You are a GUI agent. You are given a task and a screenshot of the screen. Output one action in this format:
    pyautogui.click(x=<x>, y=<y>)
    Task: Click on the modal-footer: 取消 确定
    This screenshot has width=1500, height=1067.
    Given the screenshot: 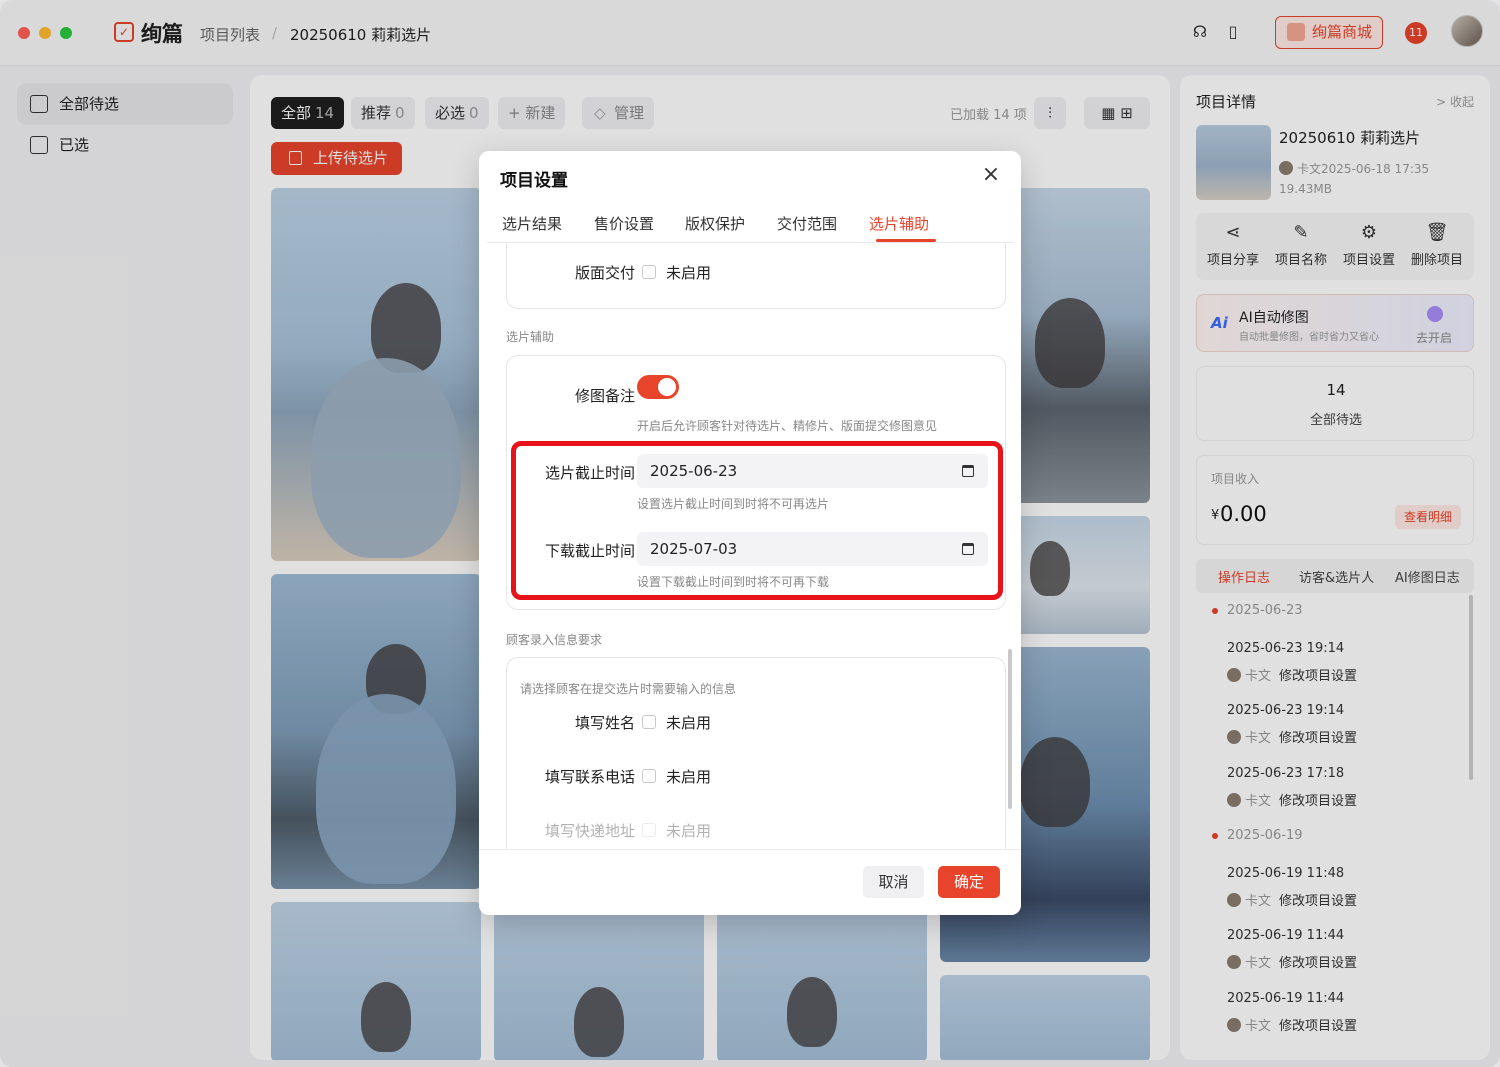 What is the action you would take?
    pyautogui.click(x=750, y=882)
    